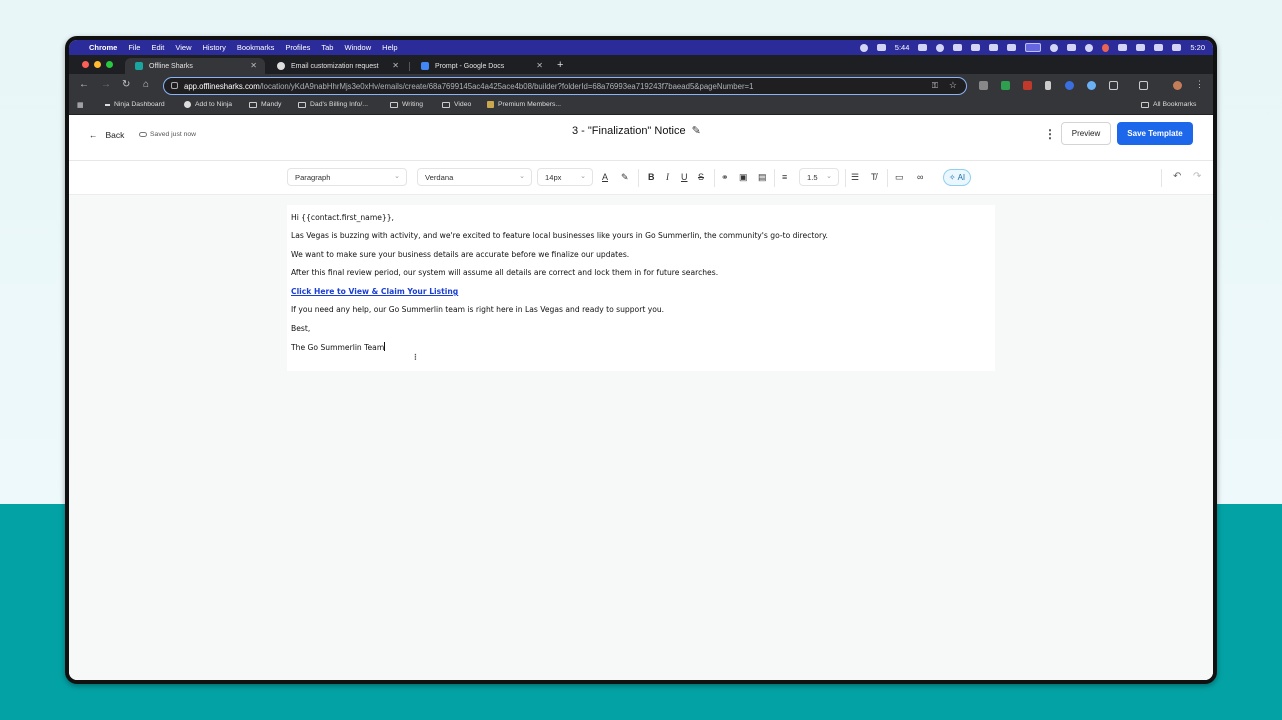 The height and width of the screenshot is (720, 1282). Describe the element at coordinates (106, 135) in the screenshot. I see `back-button: ← Back` at that location.